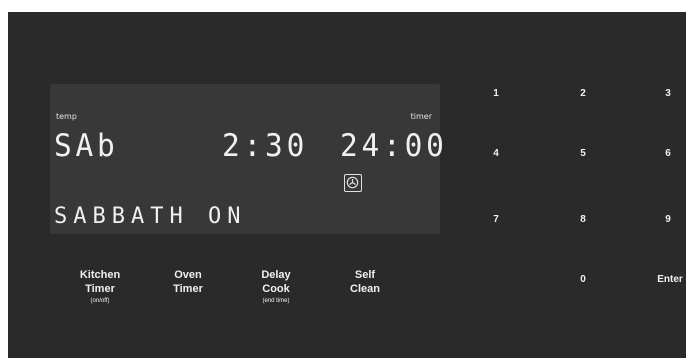 This screenshot has width=686, height=358. Describe the element at coordinates (583, 279) in the screenshot. I see `key-0: 0` at that location.